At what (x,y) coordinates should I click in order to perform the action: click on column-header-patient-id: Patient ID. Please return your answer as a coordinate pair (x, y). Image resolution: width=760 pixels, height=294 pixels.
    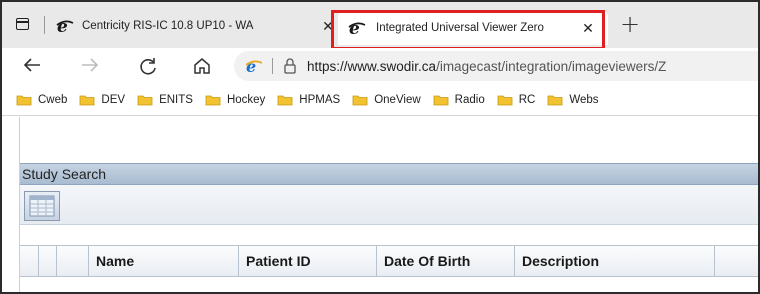
    Looking at the image, I should click on (308, 261).